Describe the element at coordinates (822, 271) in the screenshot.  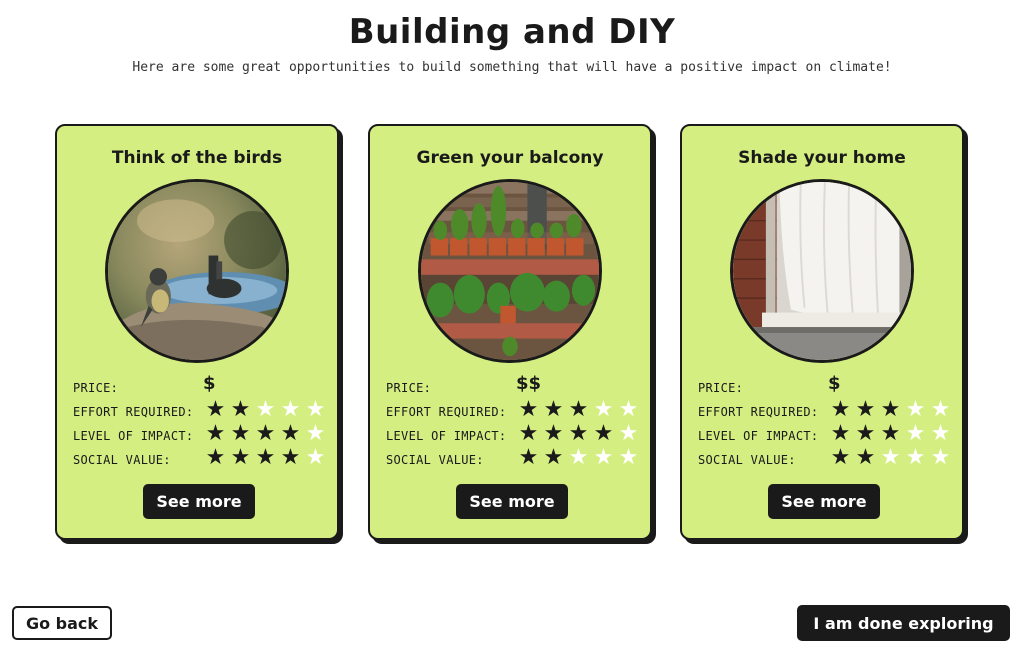
I see `window-curtain-photo` at that location.